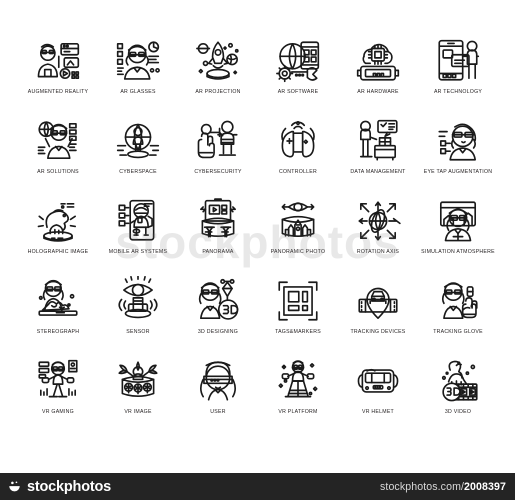  What do you see at coordinates (298, 332) in the screenshot?
I see `icon-label-tags-and-markers: TAGS&MARKERS` at bounding box center [298, 332].